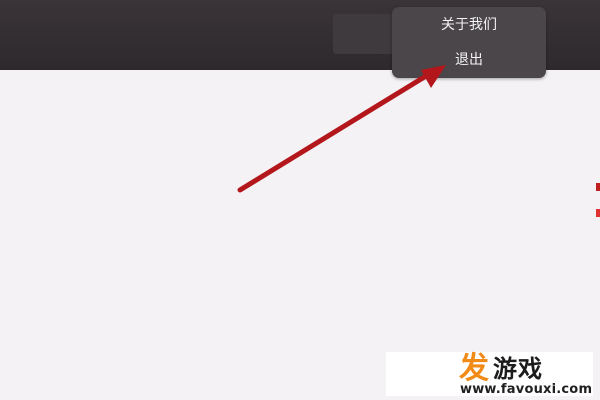  Describe the element at coordinates (489, 374) in the screenshot. I see `watermark: 发 游戏 www.favouxi.com` at that location.